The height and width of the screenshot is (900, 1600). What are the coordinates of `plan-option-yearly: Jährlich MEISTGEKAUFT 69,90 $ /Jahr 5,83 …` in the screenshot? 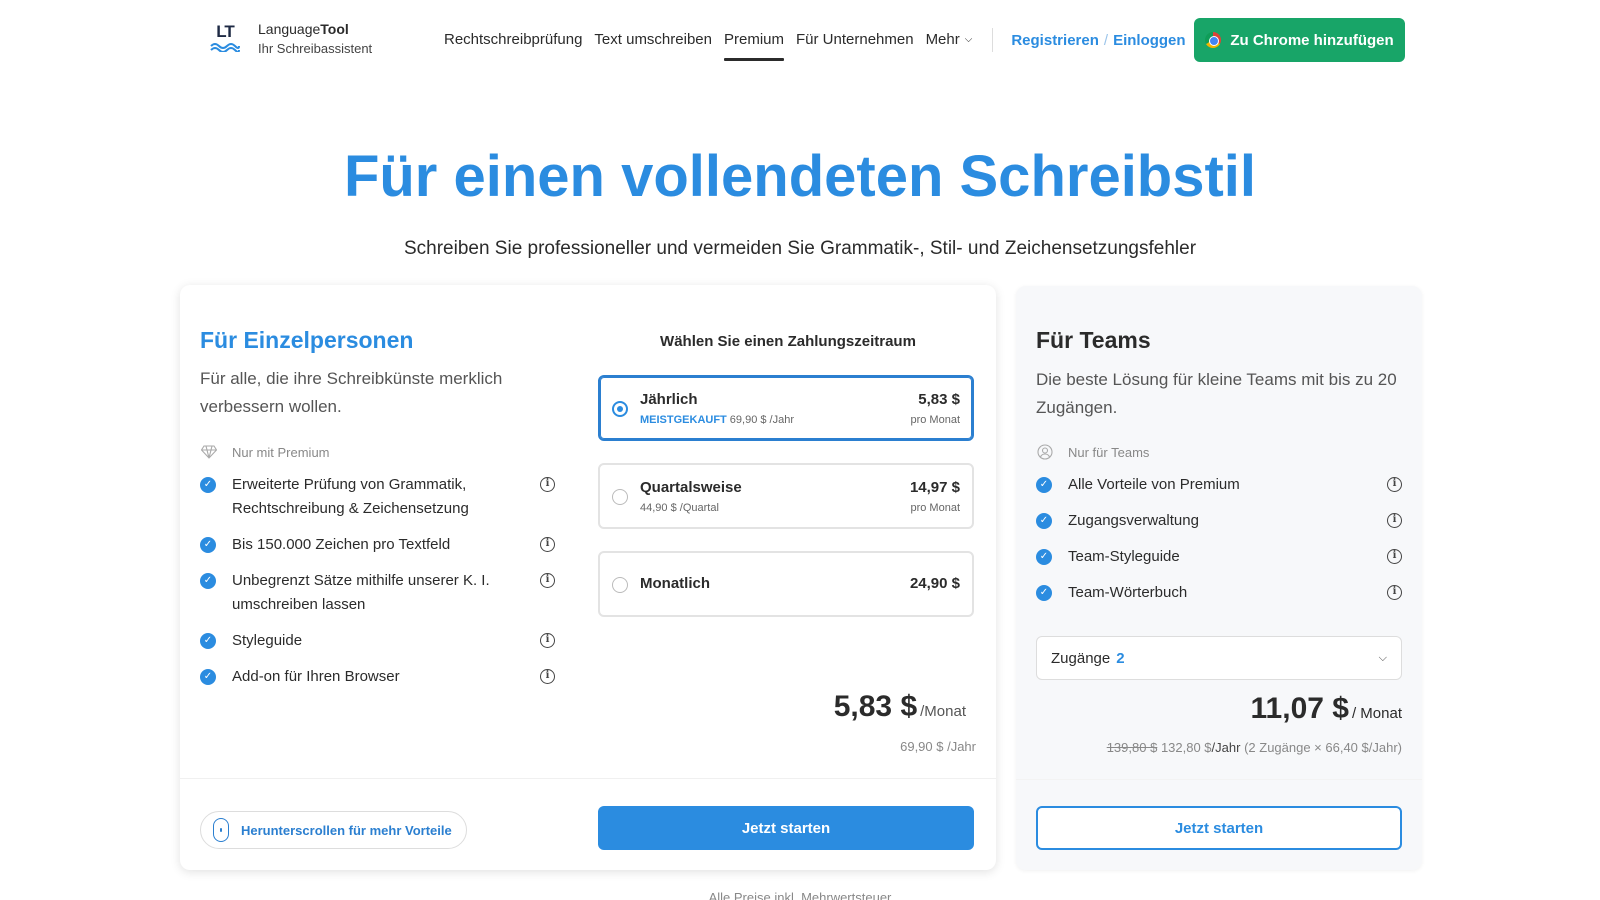 It's located at (786, 408).